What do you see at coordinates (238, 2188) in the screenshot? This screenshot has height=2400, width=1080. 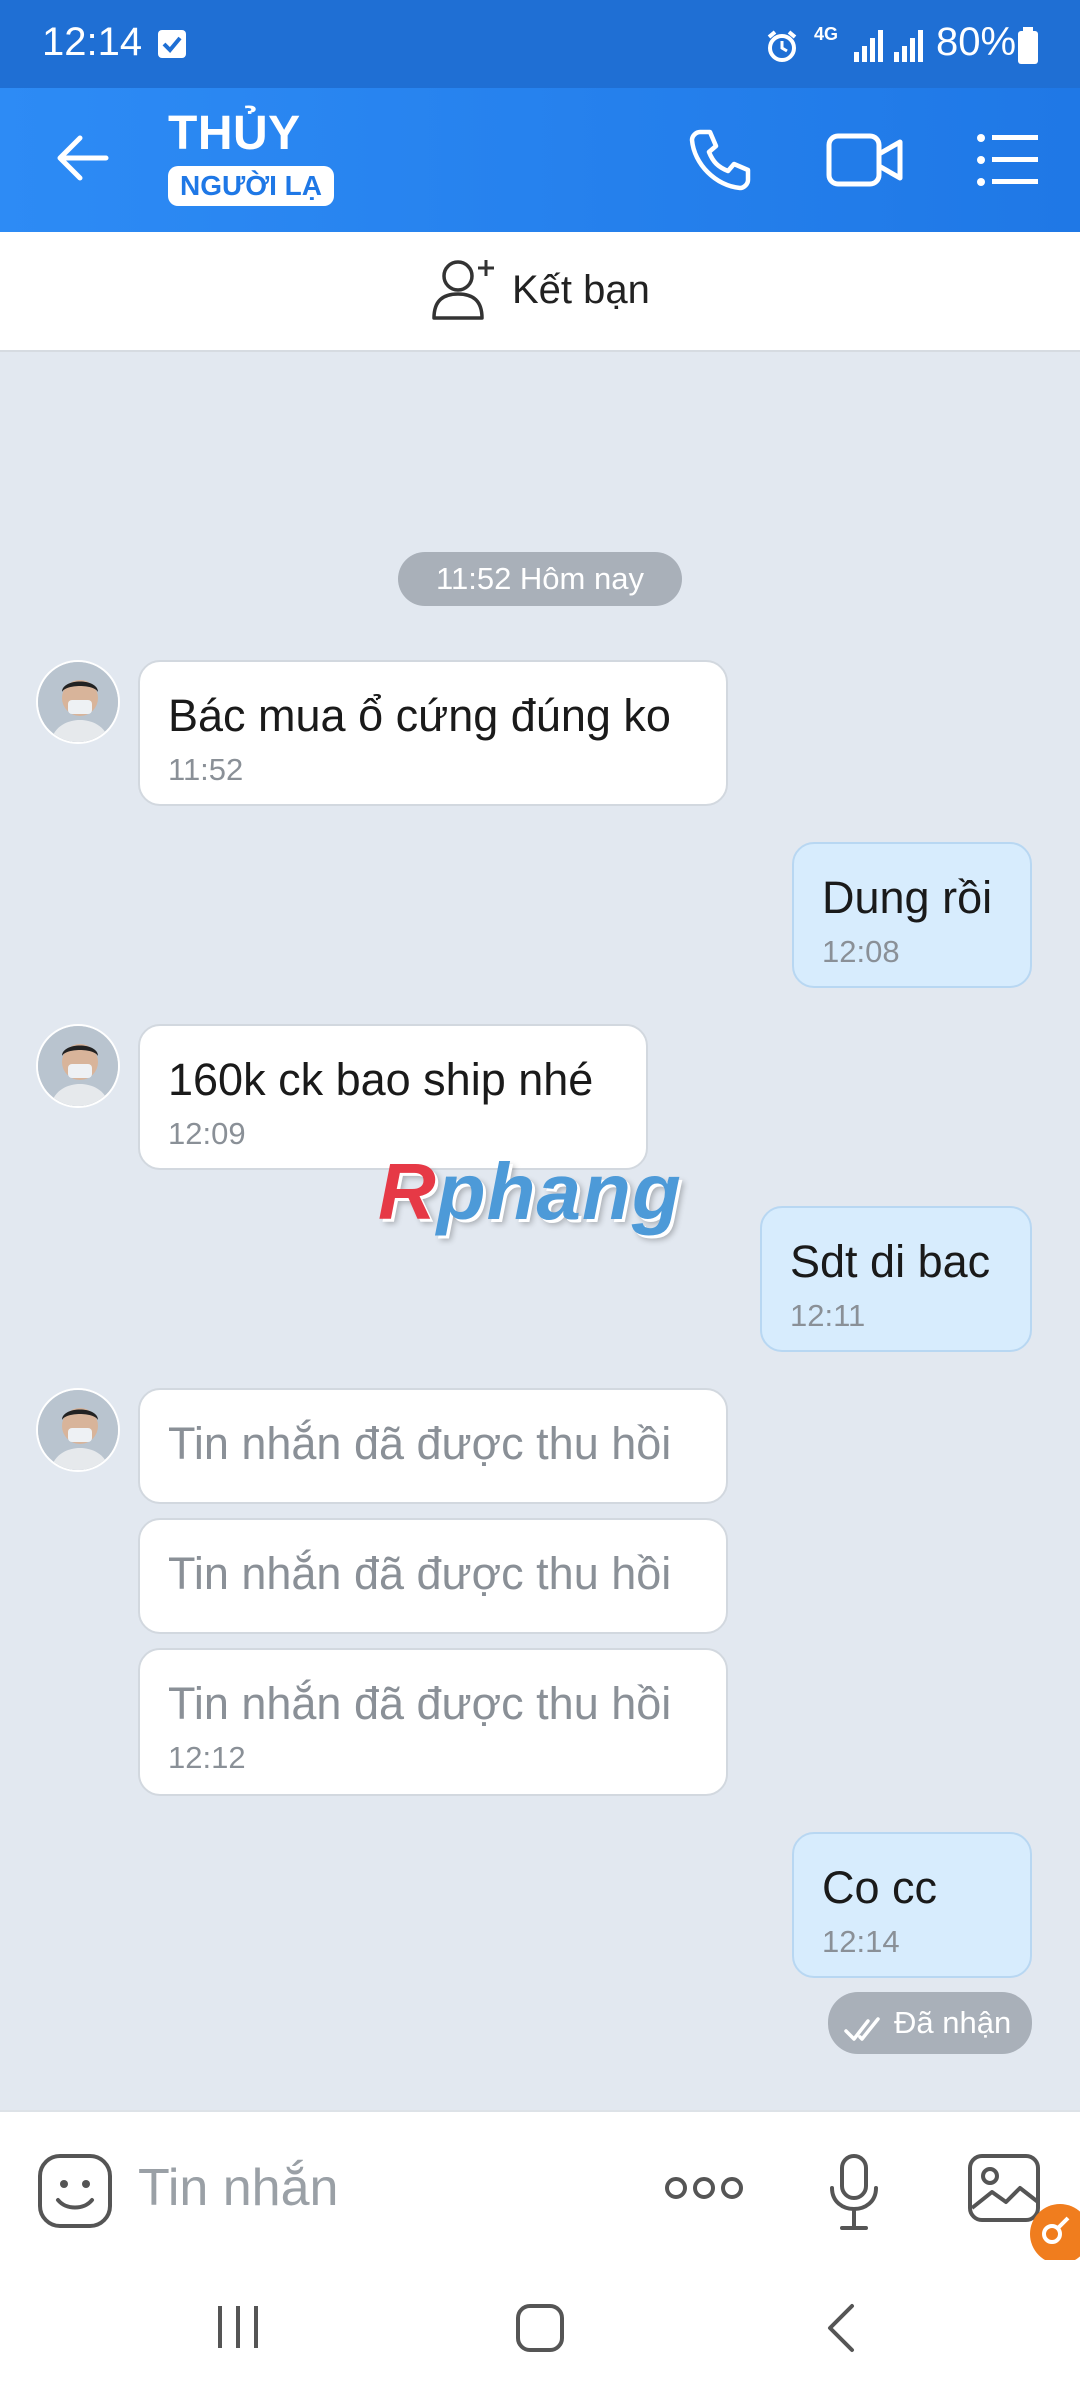 I see `message-input: Tin nhắn` at bounding box center [238, 2188].